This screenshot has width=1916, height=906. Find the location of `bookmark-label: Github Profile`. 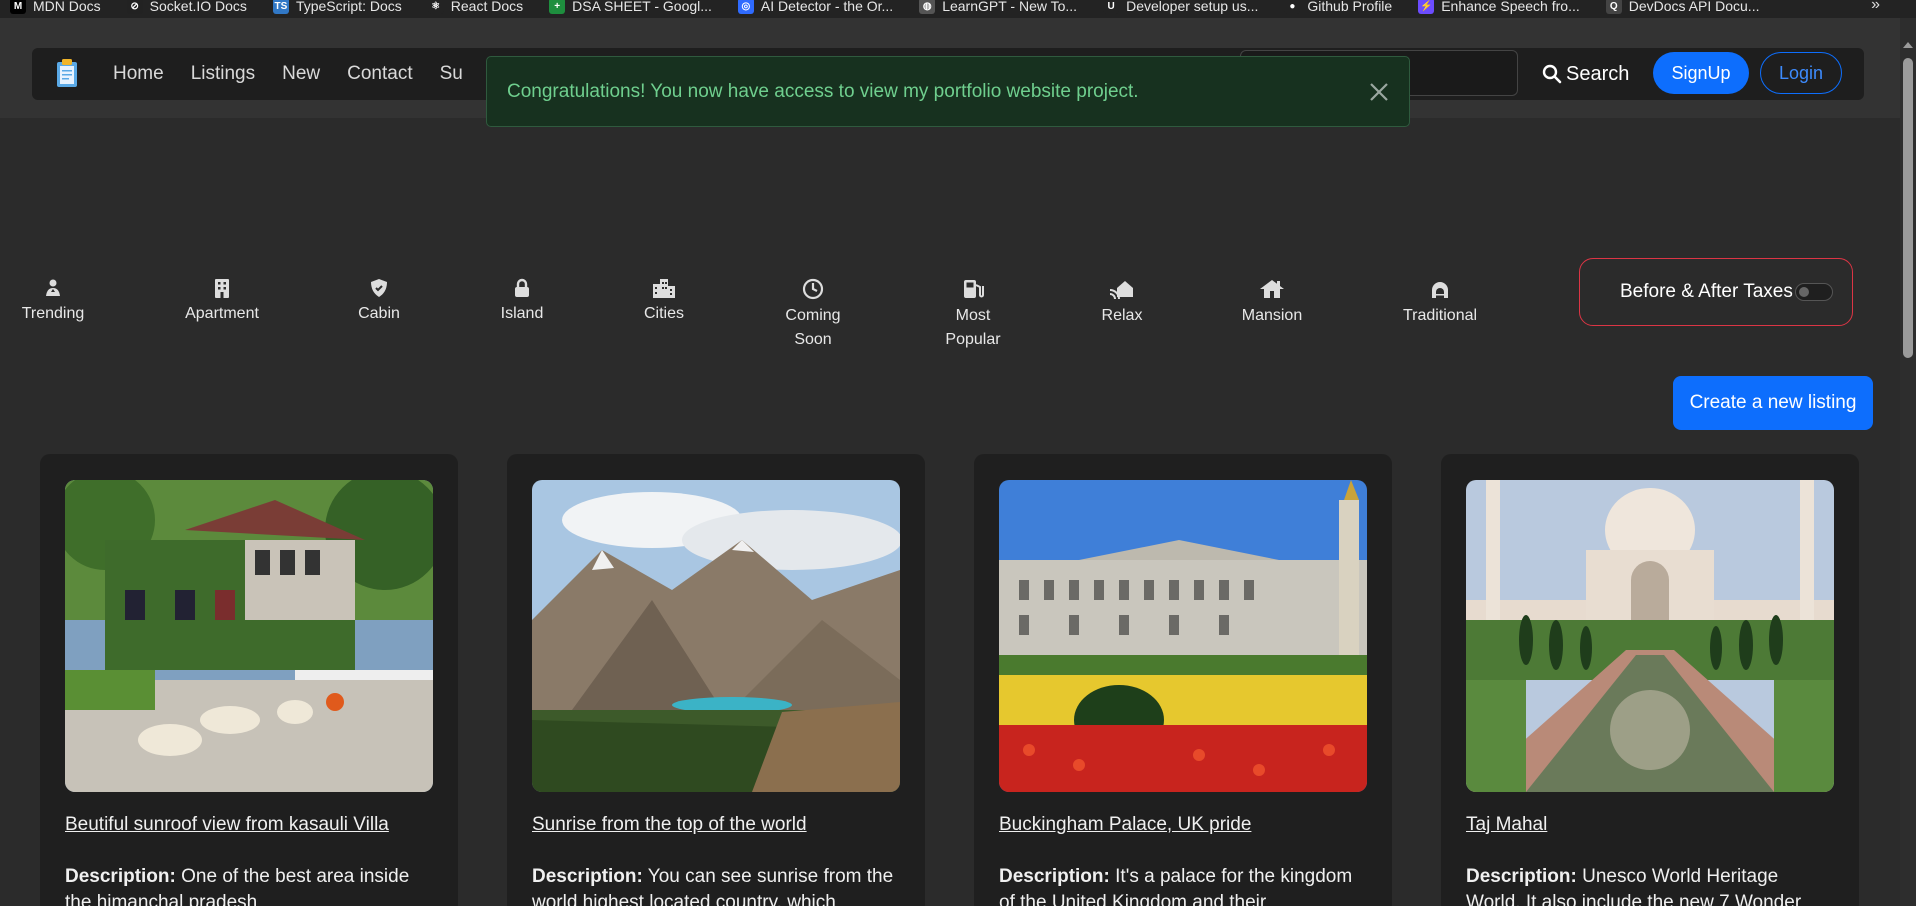

bookmark-label: Github Profile is located at coordinates (1350, 7).